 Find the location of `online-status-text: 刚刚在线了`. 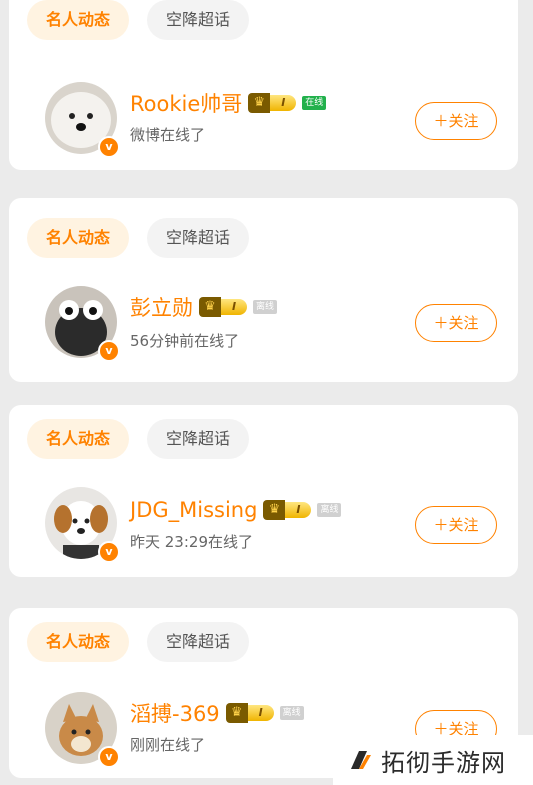

online-status-text: 刚刚在线了 is located at coordinates (168, 745).